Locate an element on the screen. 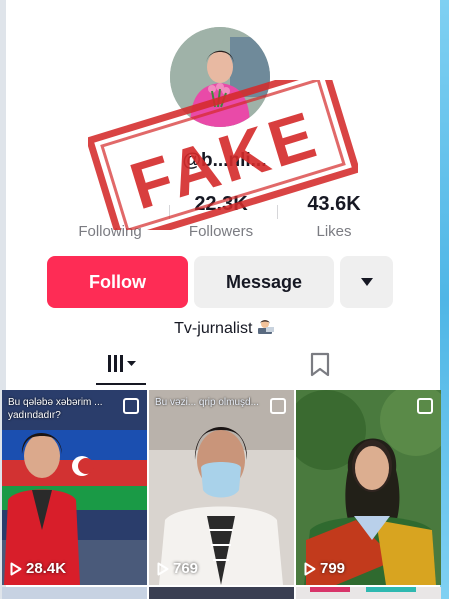 The width and height of the screenshot is (449, 599). video-tile: 799 is located at coordinates (368, 487).